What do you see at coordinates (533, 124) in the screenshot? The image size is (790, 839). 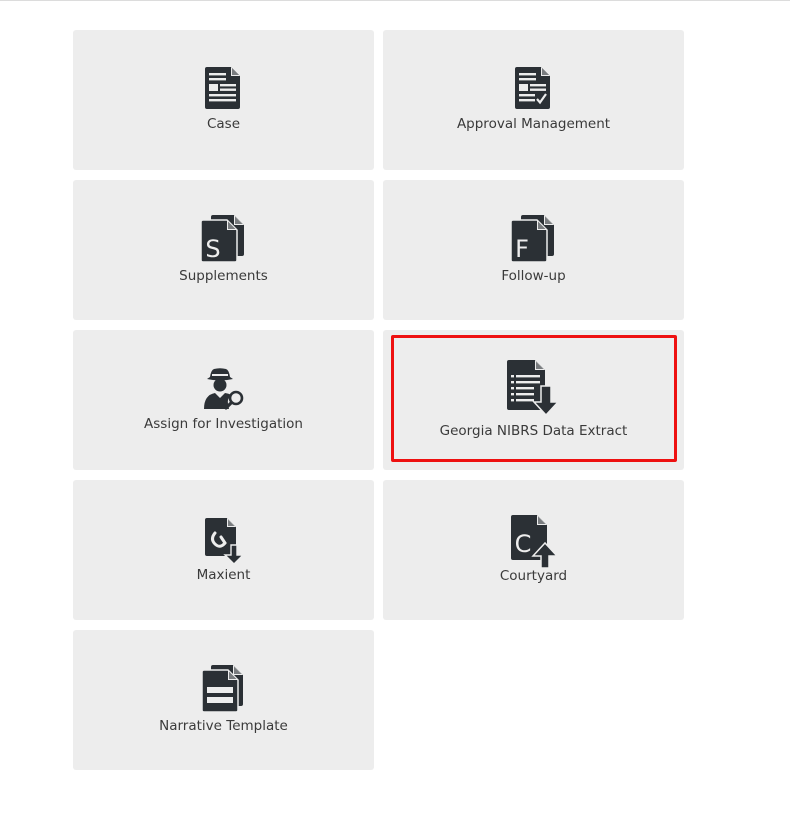 I see `tile-approval-management-label: Approval Management` at bounding box center [533, 124].